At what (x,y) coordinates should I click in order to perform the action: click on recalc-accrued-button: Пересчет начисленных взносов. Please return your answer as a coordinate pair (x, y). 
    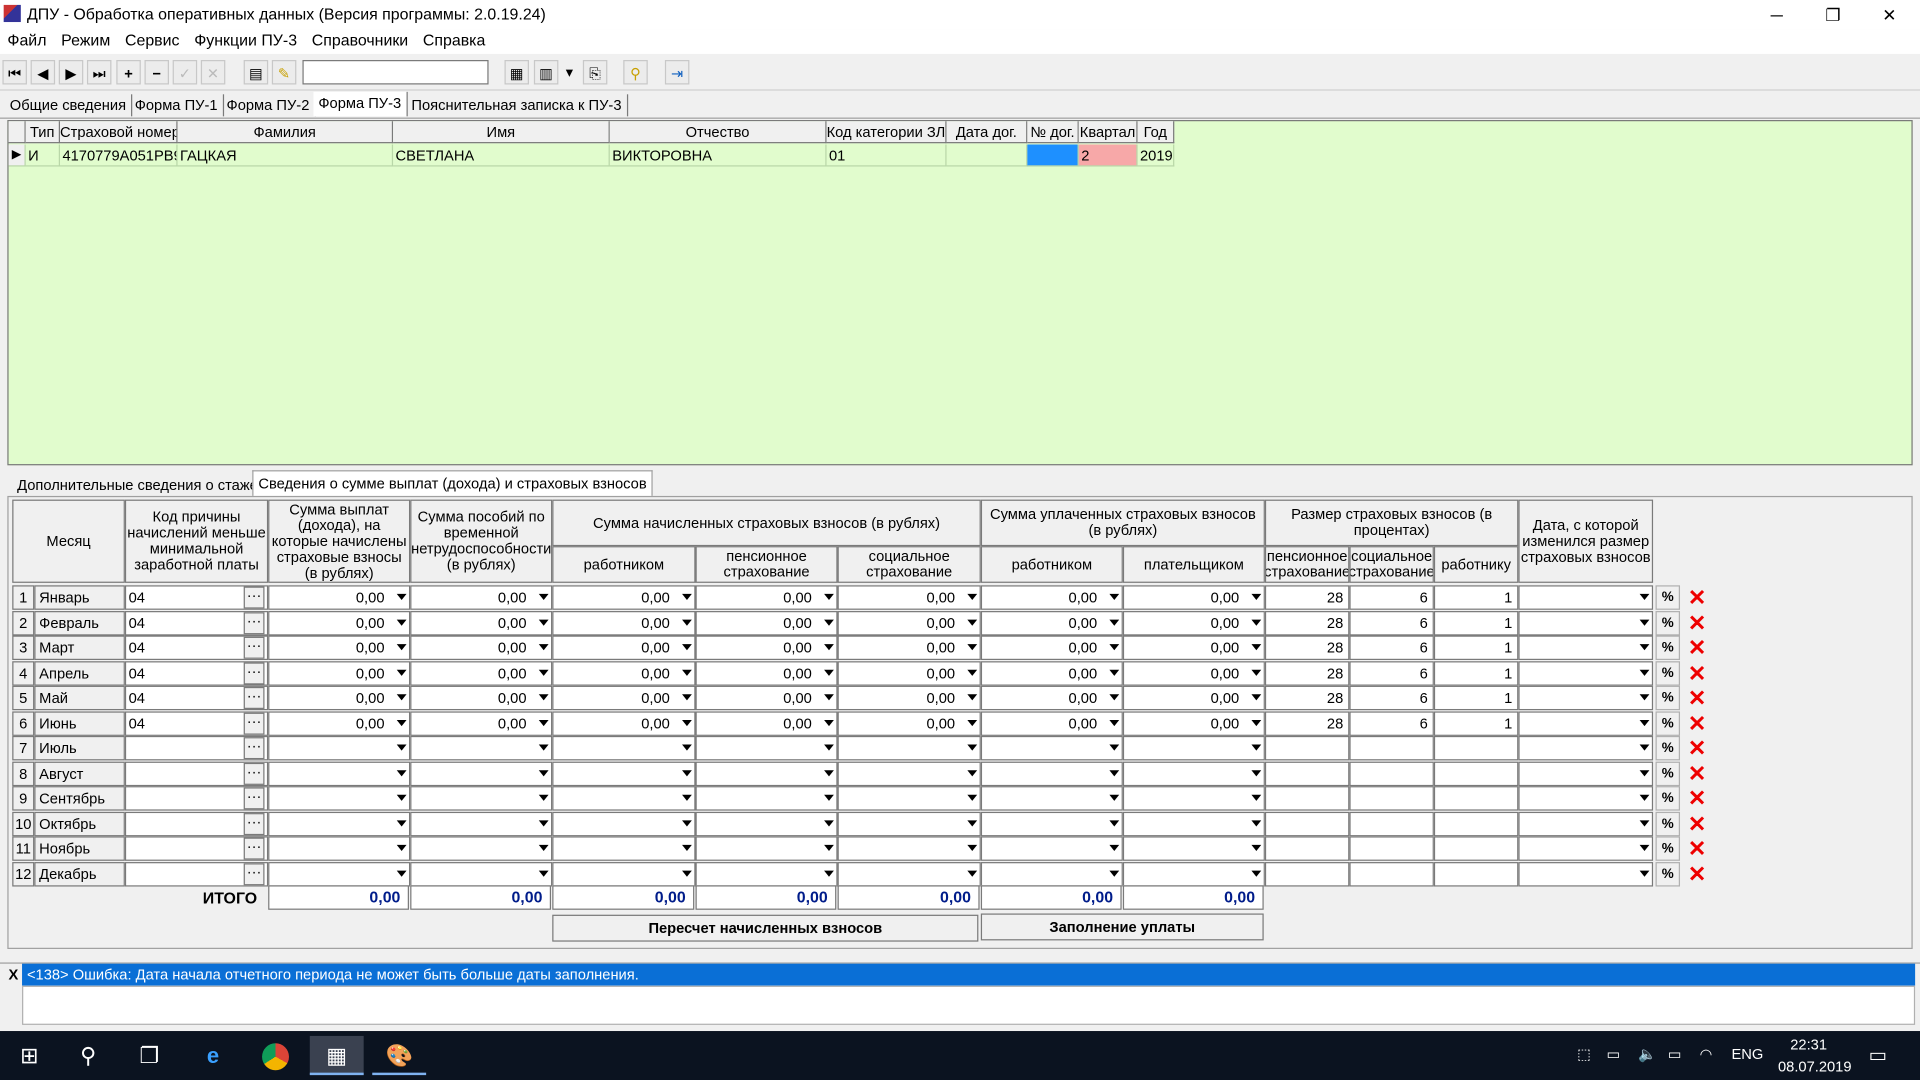
    Looking at the image, I should click on (765, 928).